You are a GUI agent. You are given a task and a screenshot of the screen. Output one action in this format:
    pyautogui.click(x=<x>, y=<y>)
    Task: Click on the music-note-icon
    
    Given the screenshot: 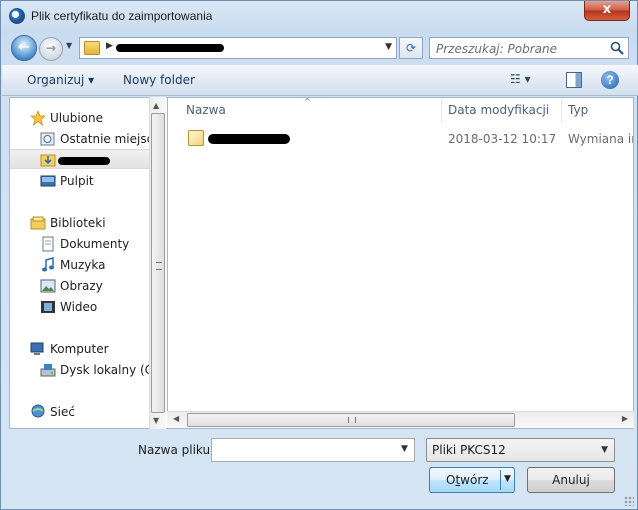 What is the action you would take?
    pyautogui.click(x=48, y=264)
    